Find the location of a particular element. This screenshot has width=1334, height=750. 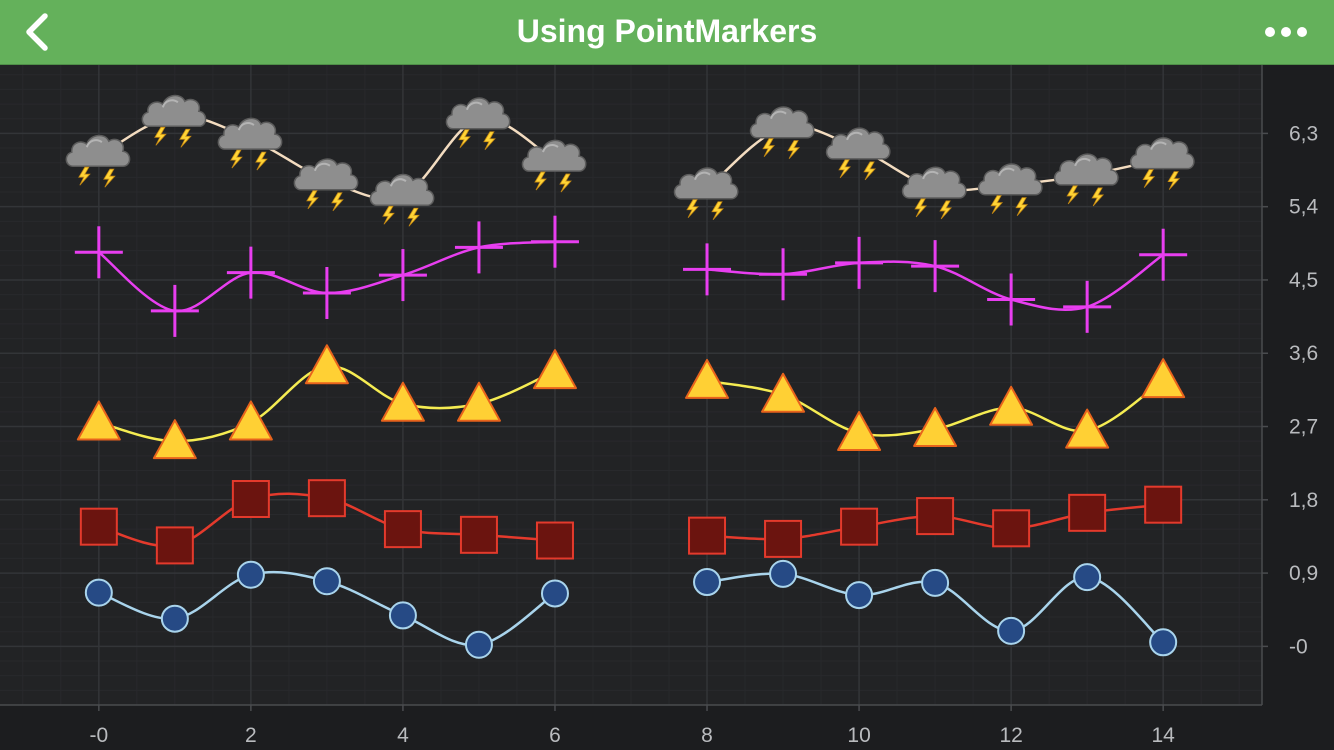

y-tick-label: -0 is located at coordinates (1298, 646).